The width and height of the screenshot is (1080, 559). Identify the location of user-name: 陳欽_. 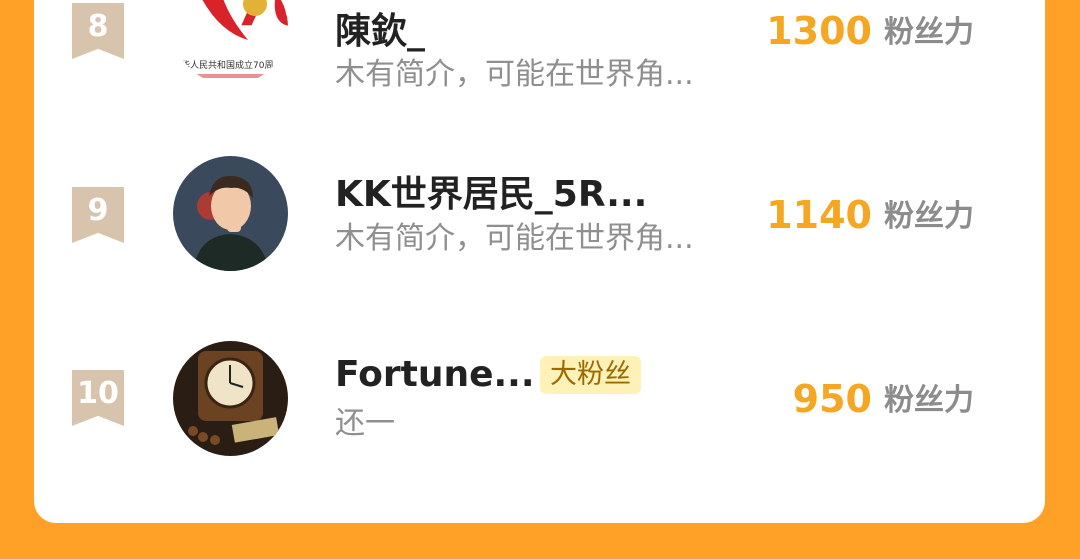
(380, 32).